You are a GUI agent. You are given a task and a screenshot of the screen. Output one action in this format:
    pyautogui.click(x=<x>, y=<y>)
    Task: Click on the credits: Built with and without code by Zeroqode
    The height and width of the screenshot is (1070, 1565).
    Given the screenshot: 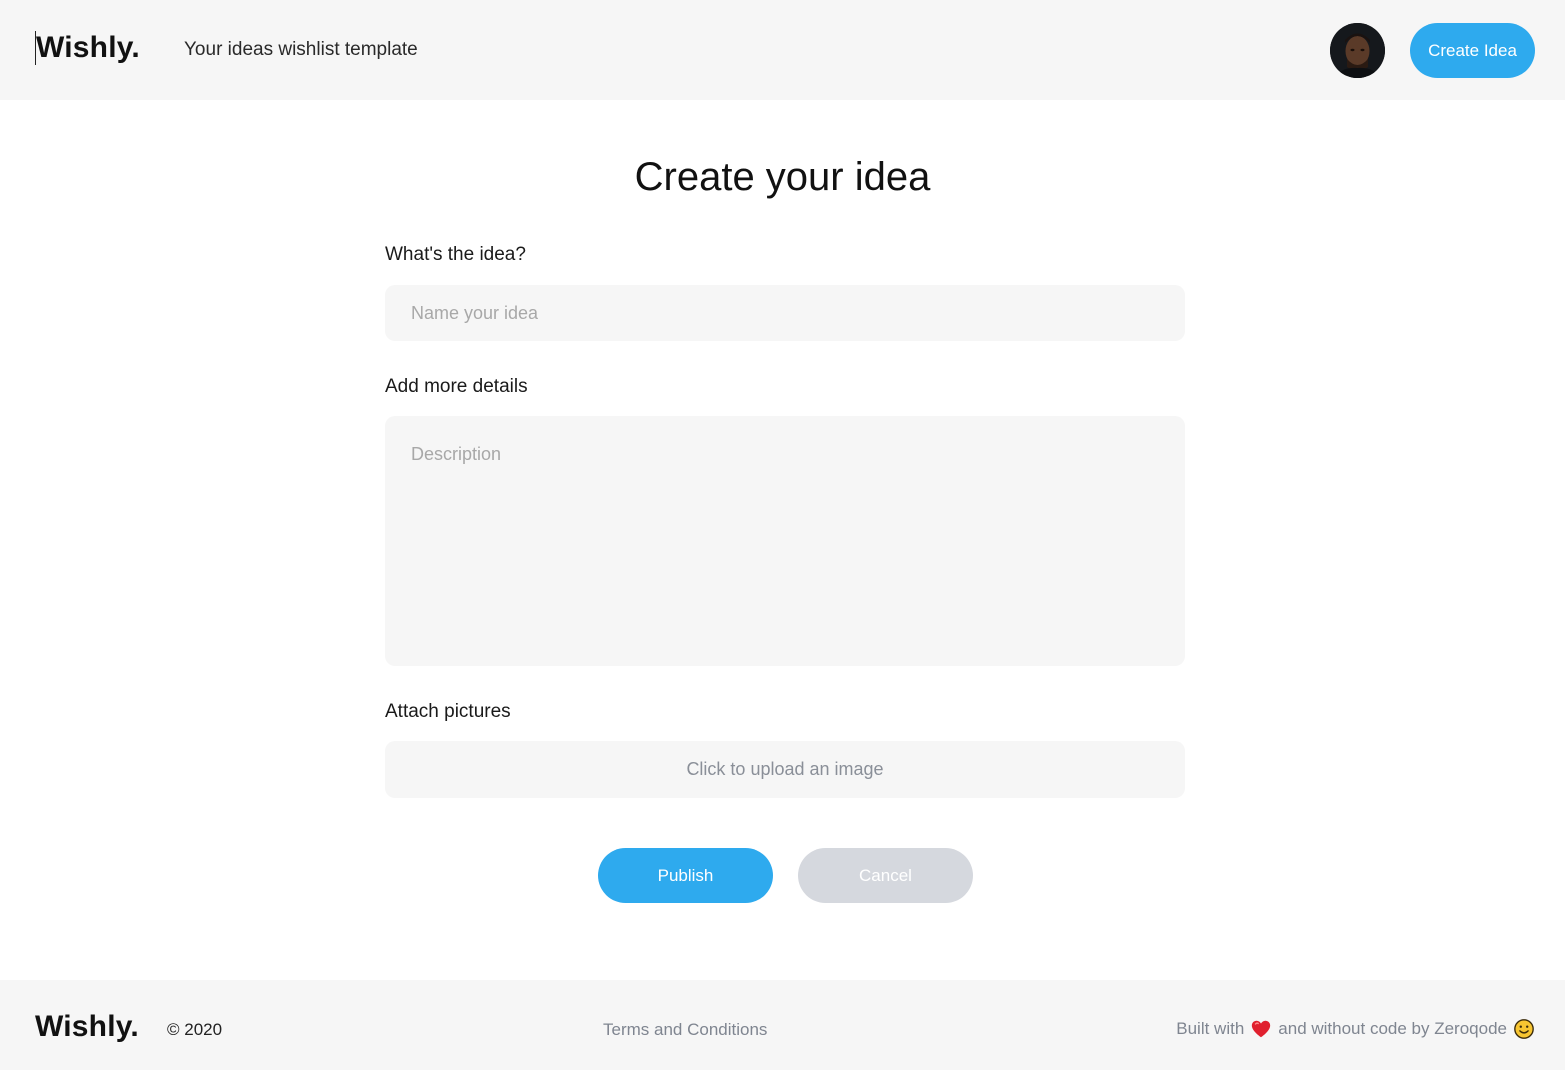 What is the action you would take?
    pyautogui.click(x=1355, y=1029)
    